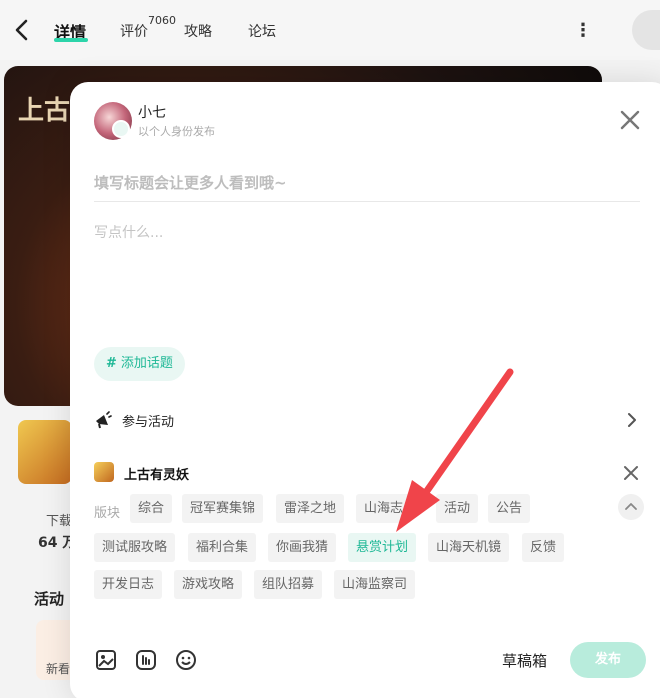 This screenshot has height=698, width=660. I want to click on search-button, so click(646, 30).